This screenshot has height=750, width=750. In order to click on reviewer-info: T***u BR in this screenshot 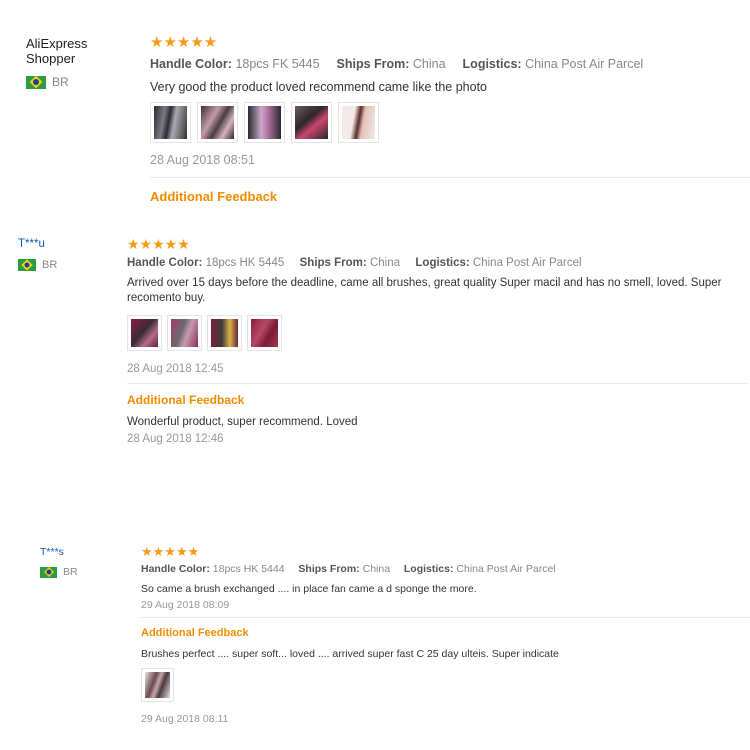, I will do `click(37, 254)`.